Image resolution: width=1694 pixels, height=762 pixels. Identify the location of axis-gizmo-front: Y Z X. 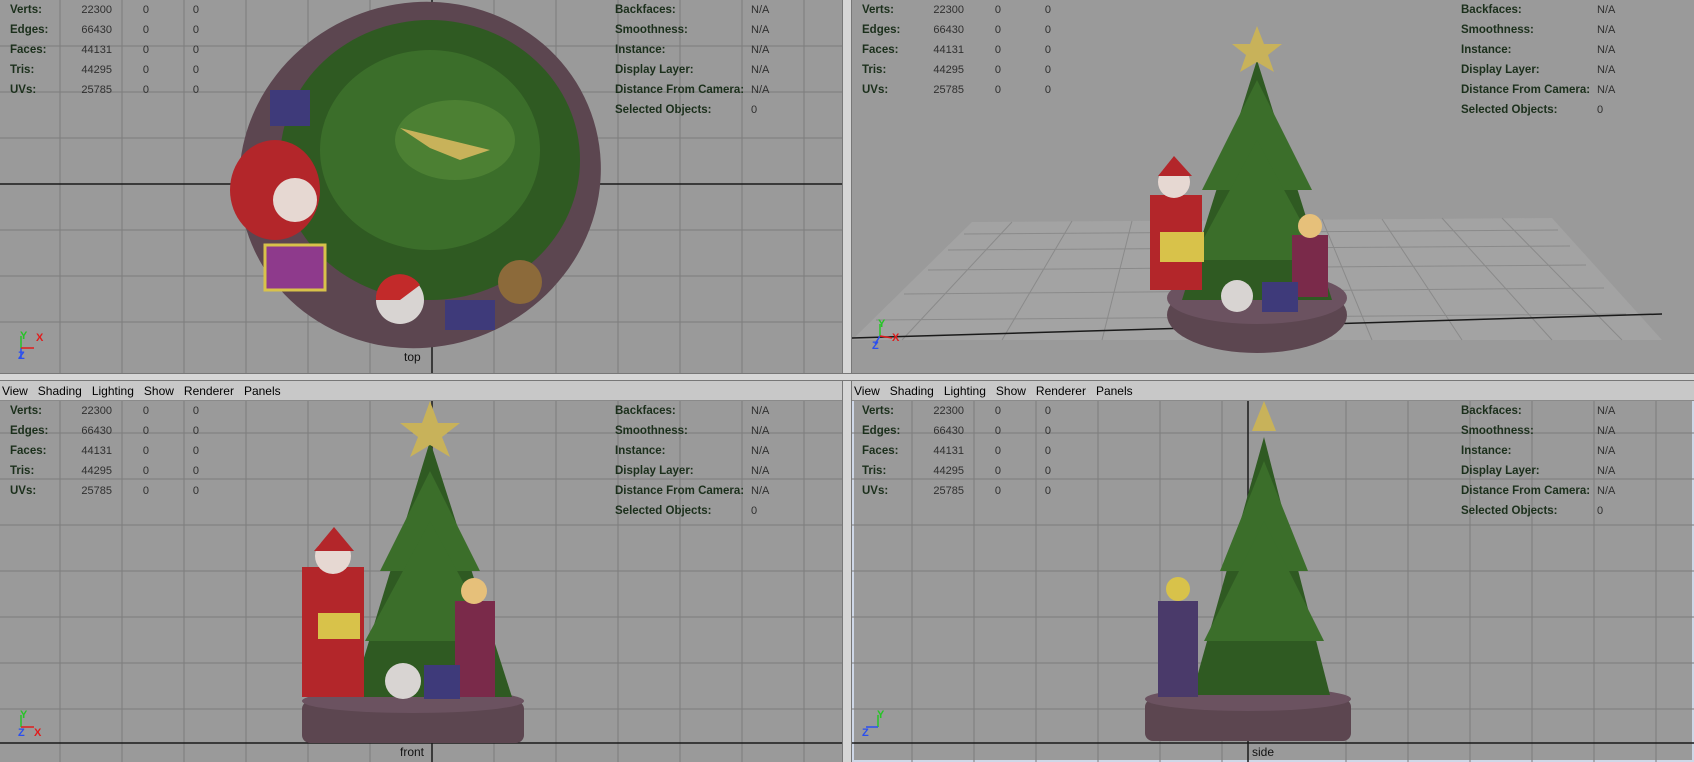
(31, 727).